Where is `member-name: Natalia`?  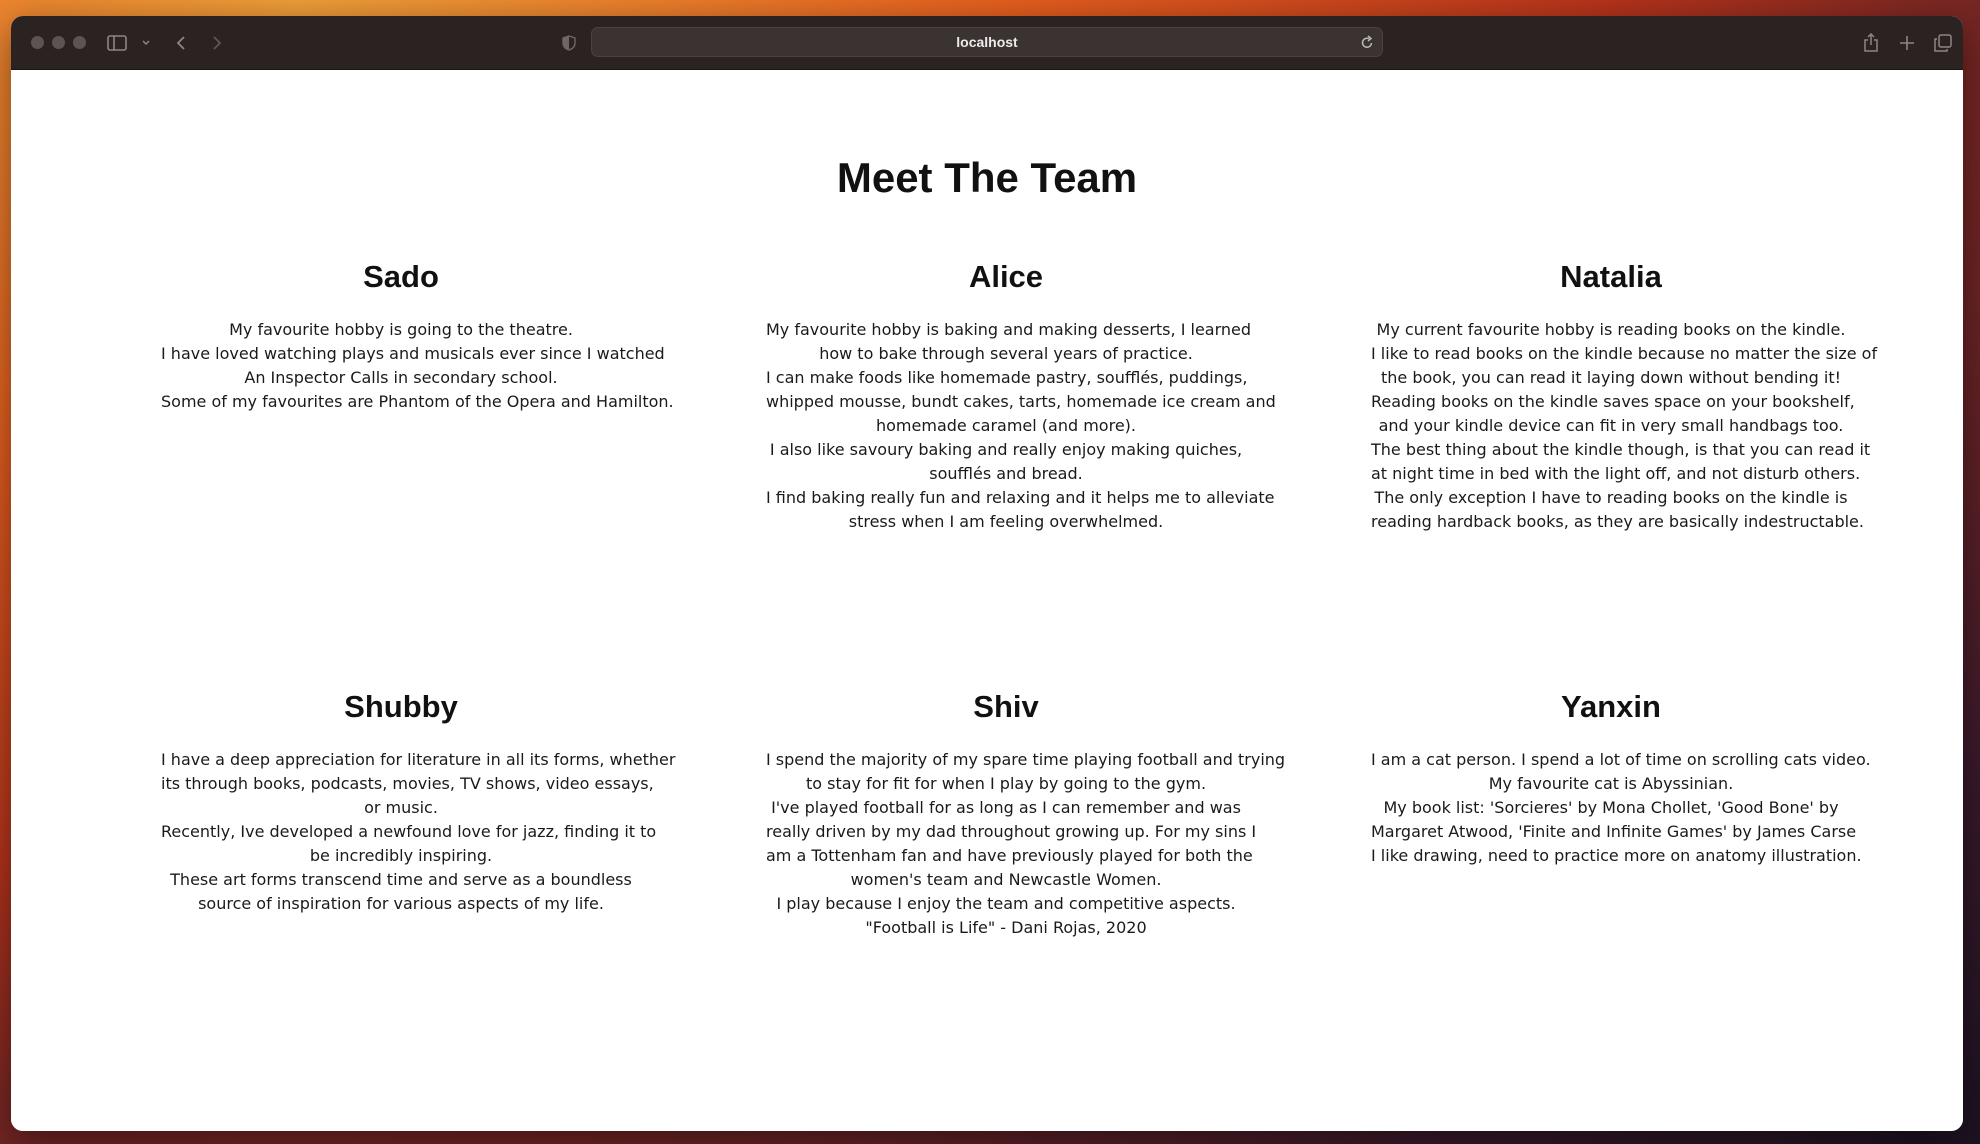 member-name: Natalia is located at coordinates (1611, 276).